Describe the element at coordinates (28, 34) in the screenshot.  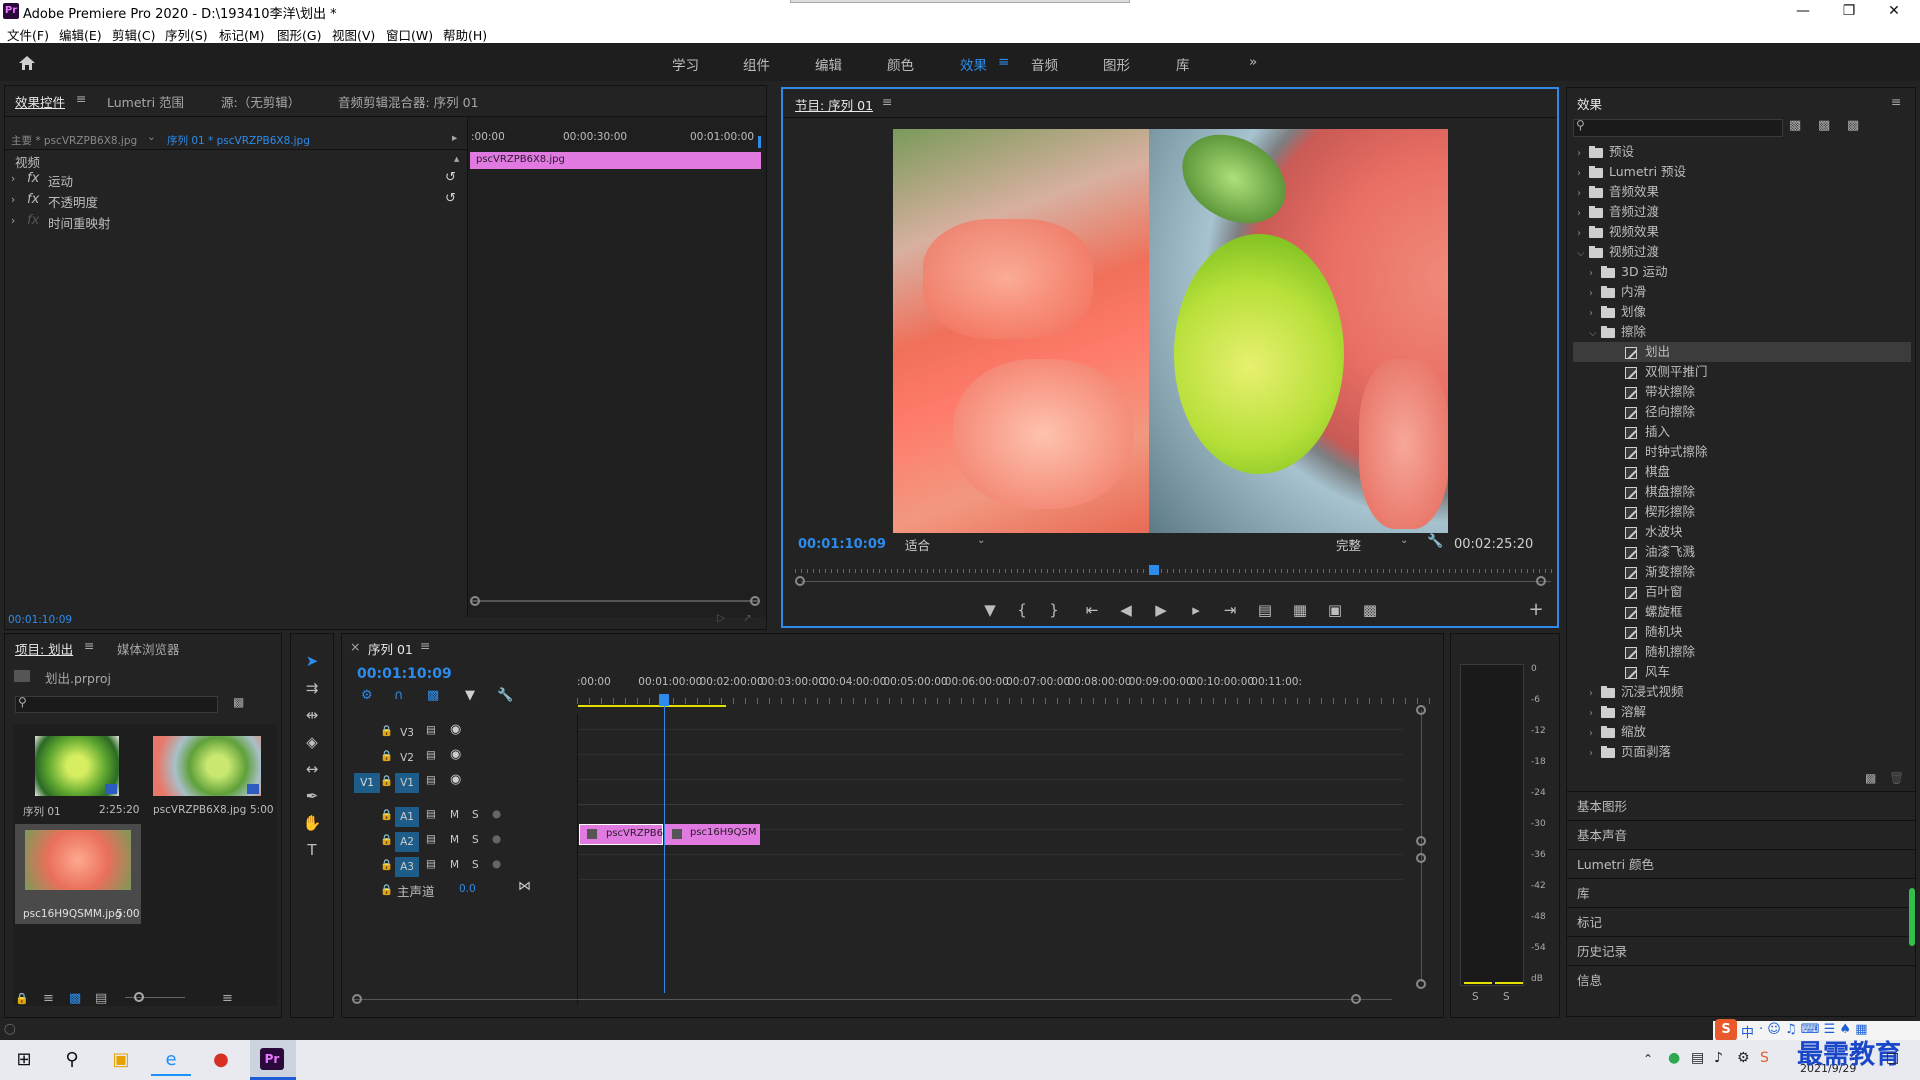
I see `menu-file: 文件(F)` at that location.